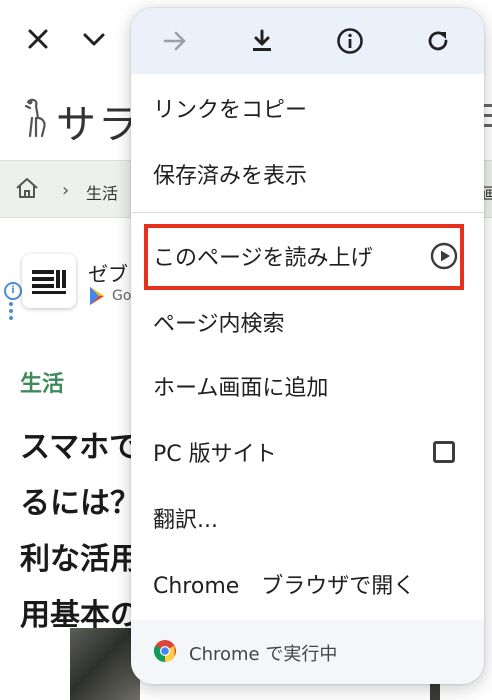 The width and height of the screenshot is (492, 700). Describe the element at coordinates (284, 586) in the screenshot. I see `menu-item-label: Chrome ブラウザで開く` at that location.